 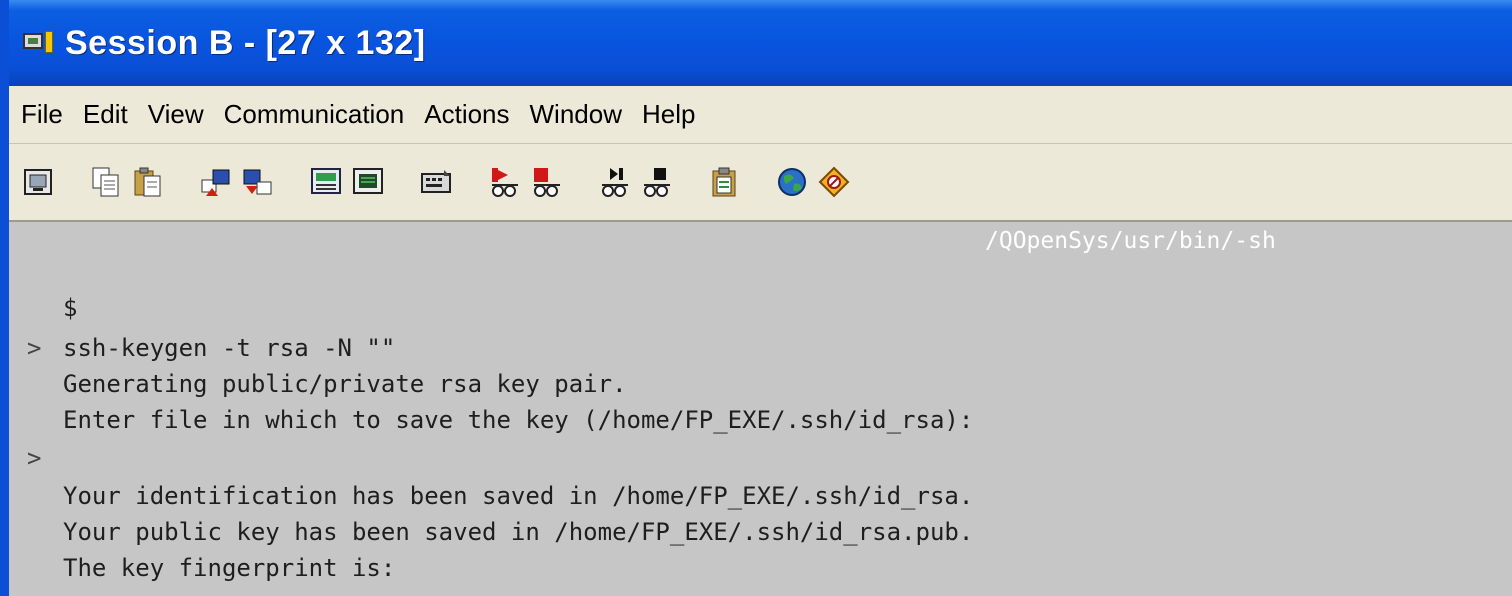 I want to click on terminal-path: /QOpenSys/usr/bin/-sh, so click(x=1130, y=241).